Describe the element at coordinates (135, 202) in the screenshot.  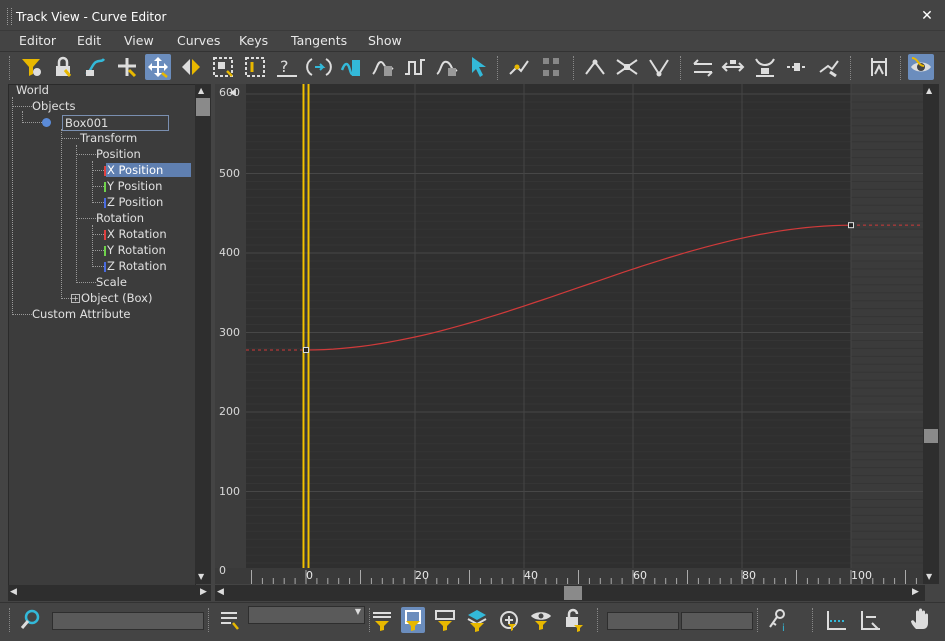
I see `tree-item-z-position: Z Position` at that location.